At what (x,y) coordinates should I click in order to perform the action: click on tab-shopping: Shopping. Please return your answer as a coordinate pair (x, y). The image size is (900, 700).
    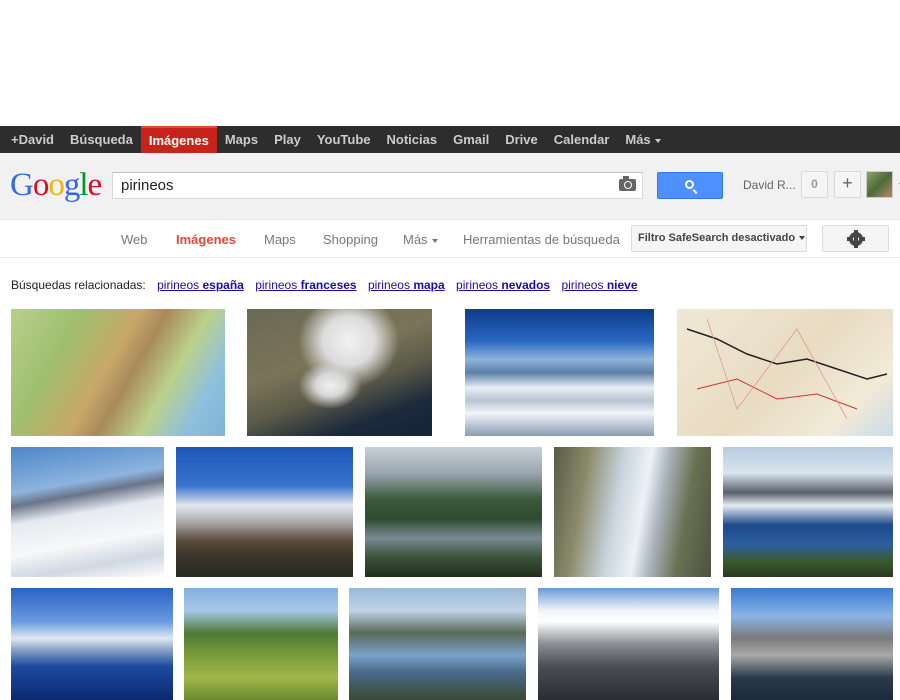
    Looking at the image, I should click on (350, 239).